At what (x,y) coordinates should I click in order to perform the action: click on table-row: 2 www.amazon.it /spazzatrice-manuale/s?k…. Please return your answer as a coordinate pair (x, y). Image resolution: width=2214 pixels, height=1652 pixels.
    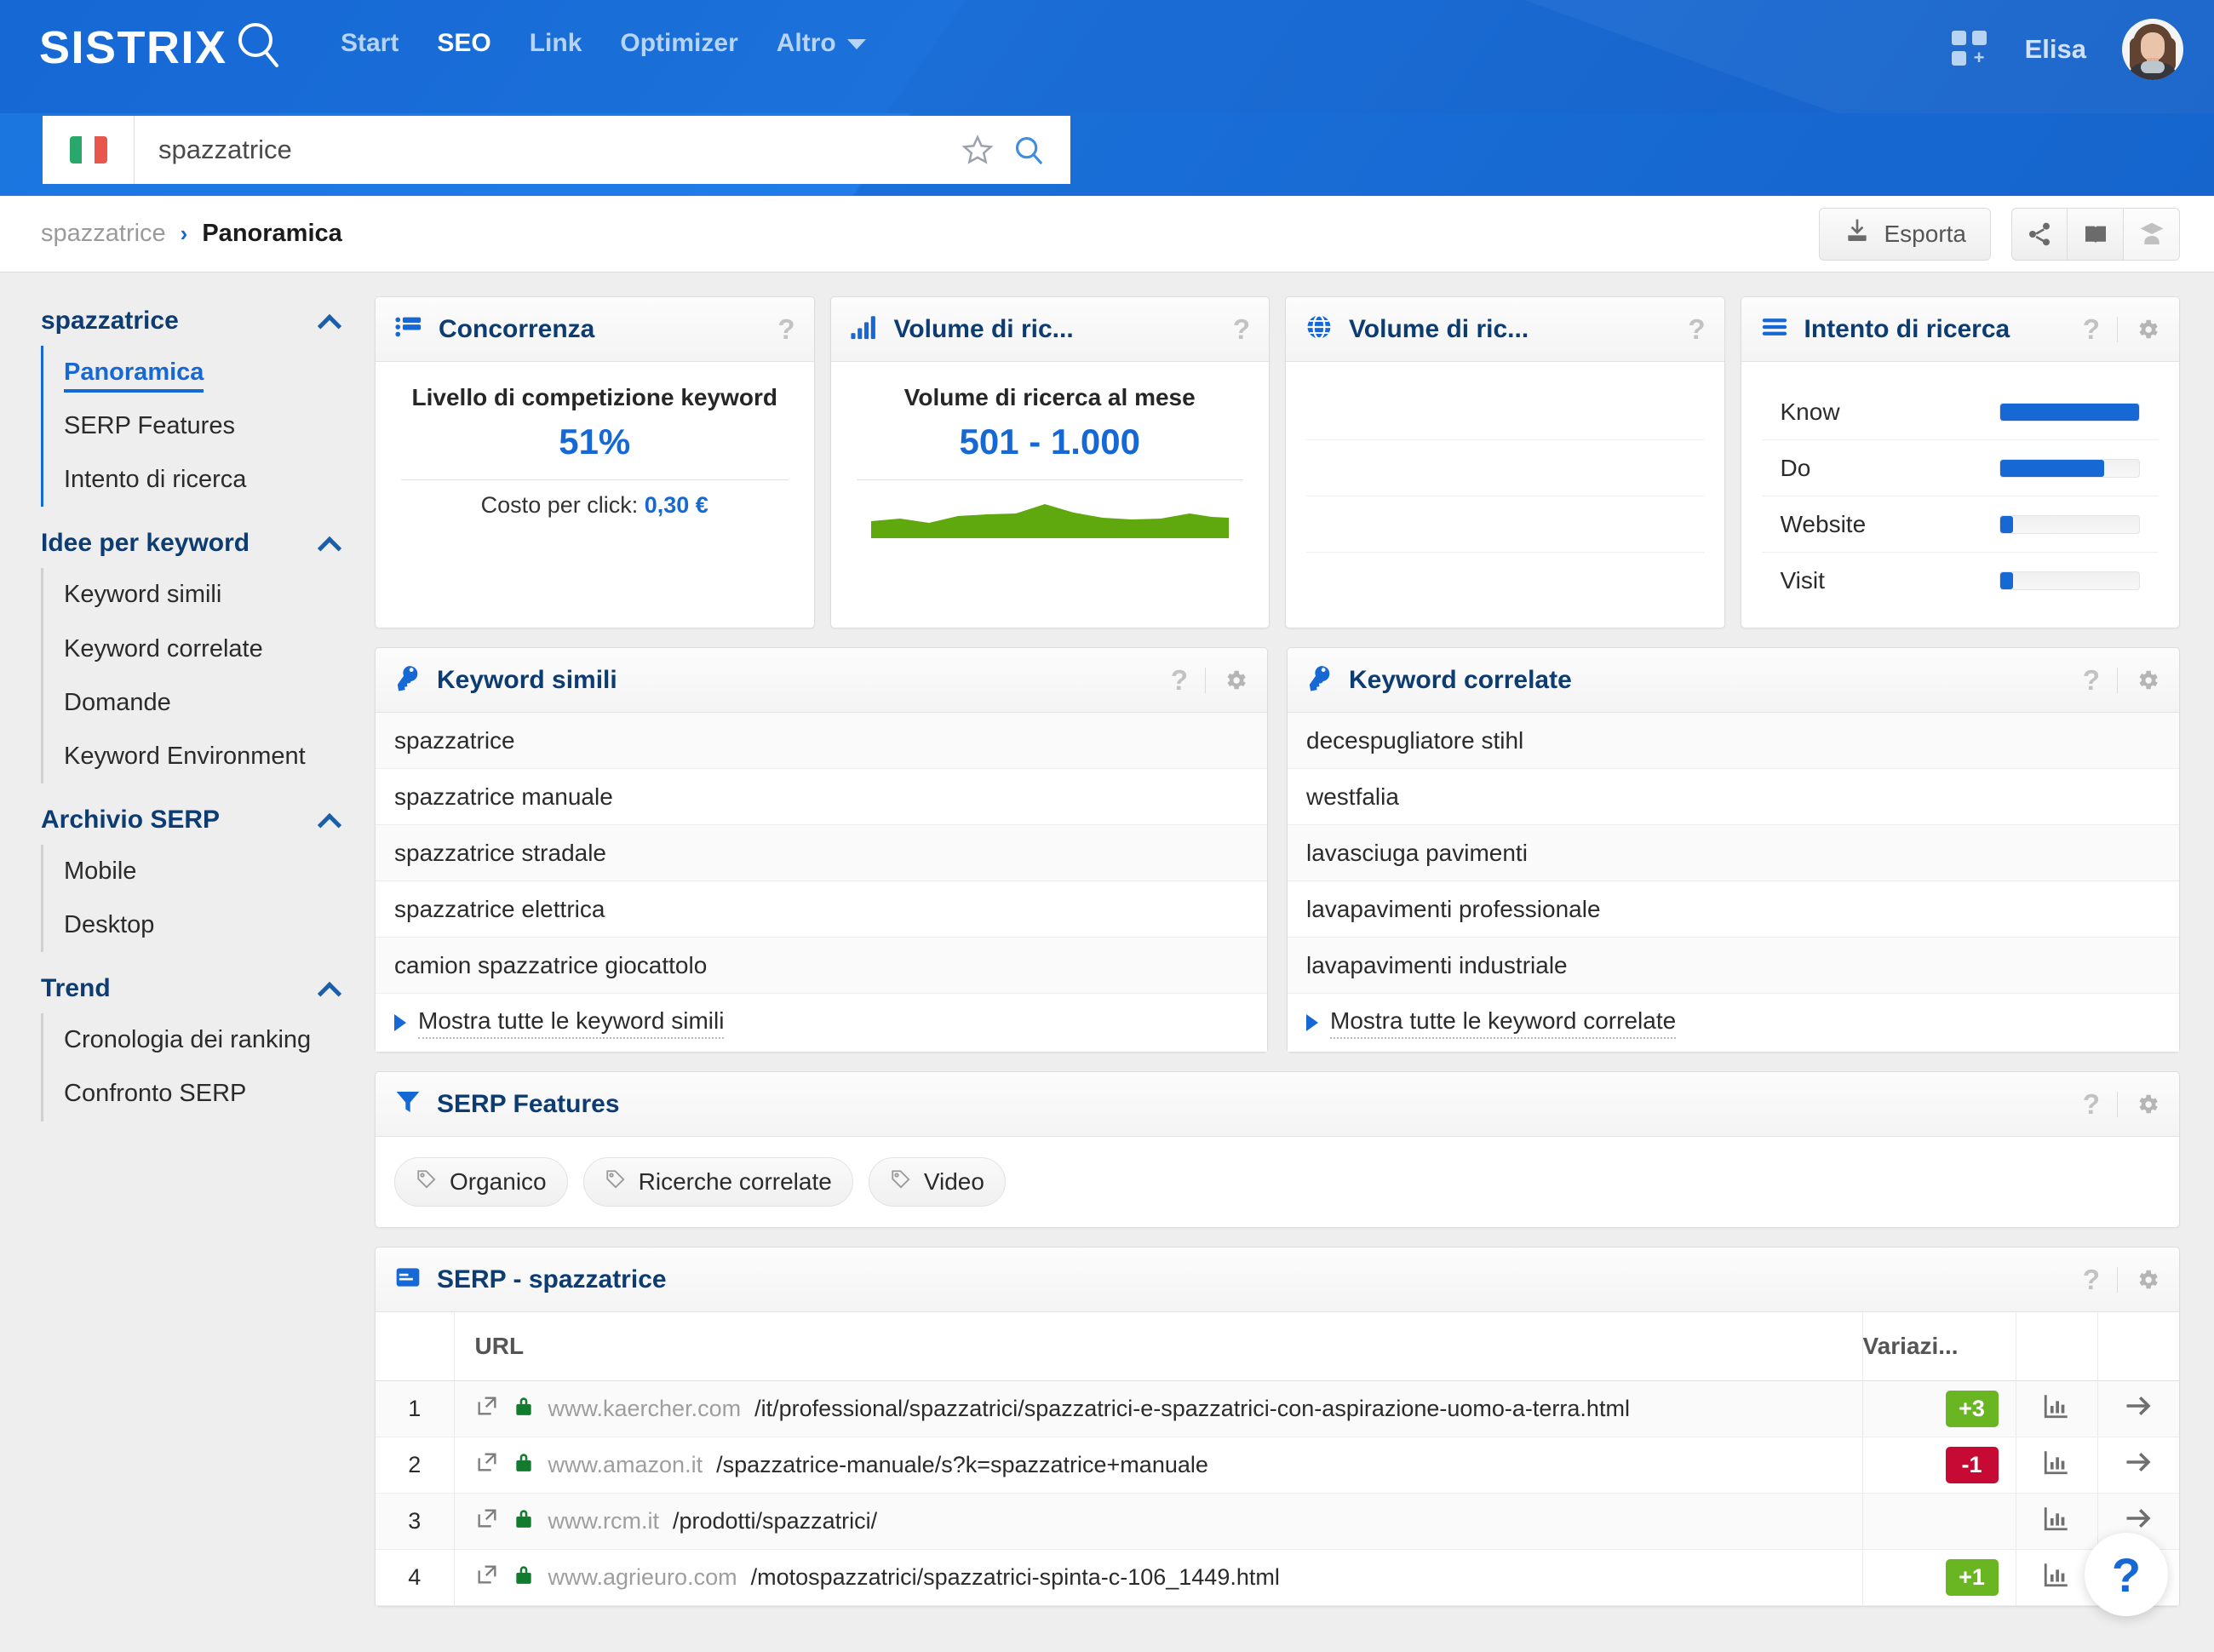
    Looking at the image, I should click on (1278, 1465).